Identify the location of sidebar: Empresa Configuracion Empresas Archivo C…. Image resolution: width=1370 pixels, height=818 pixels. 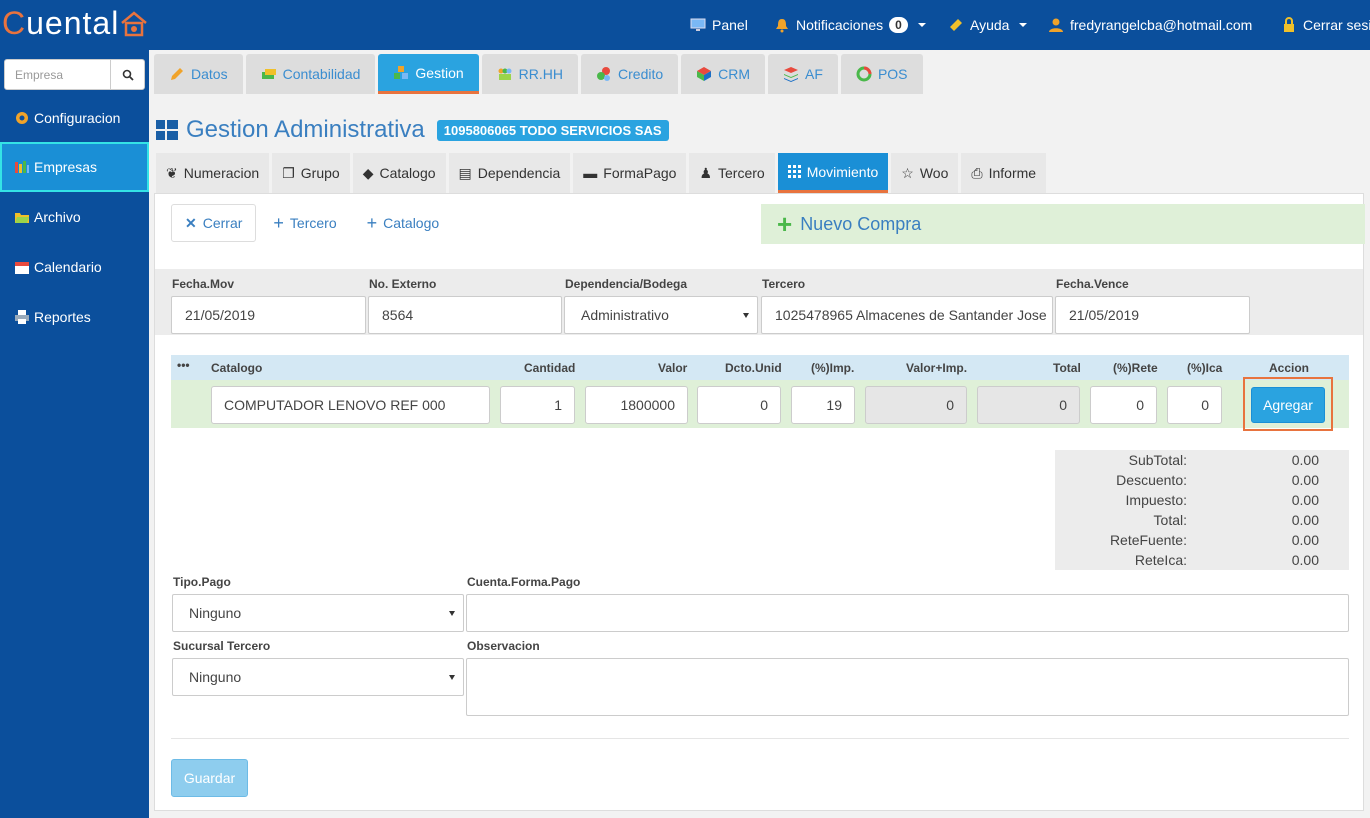
(74, 434).